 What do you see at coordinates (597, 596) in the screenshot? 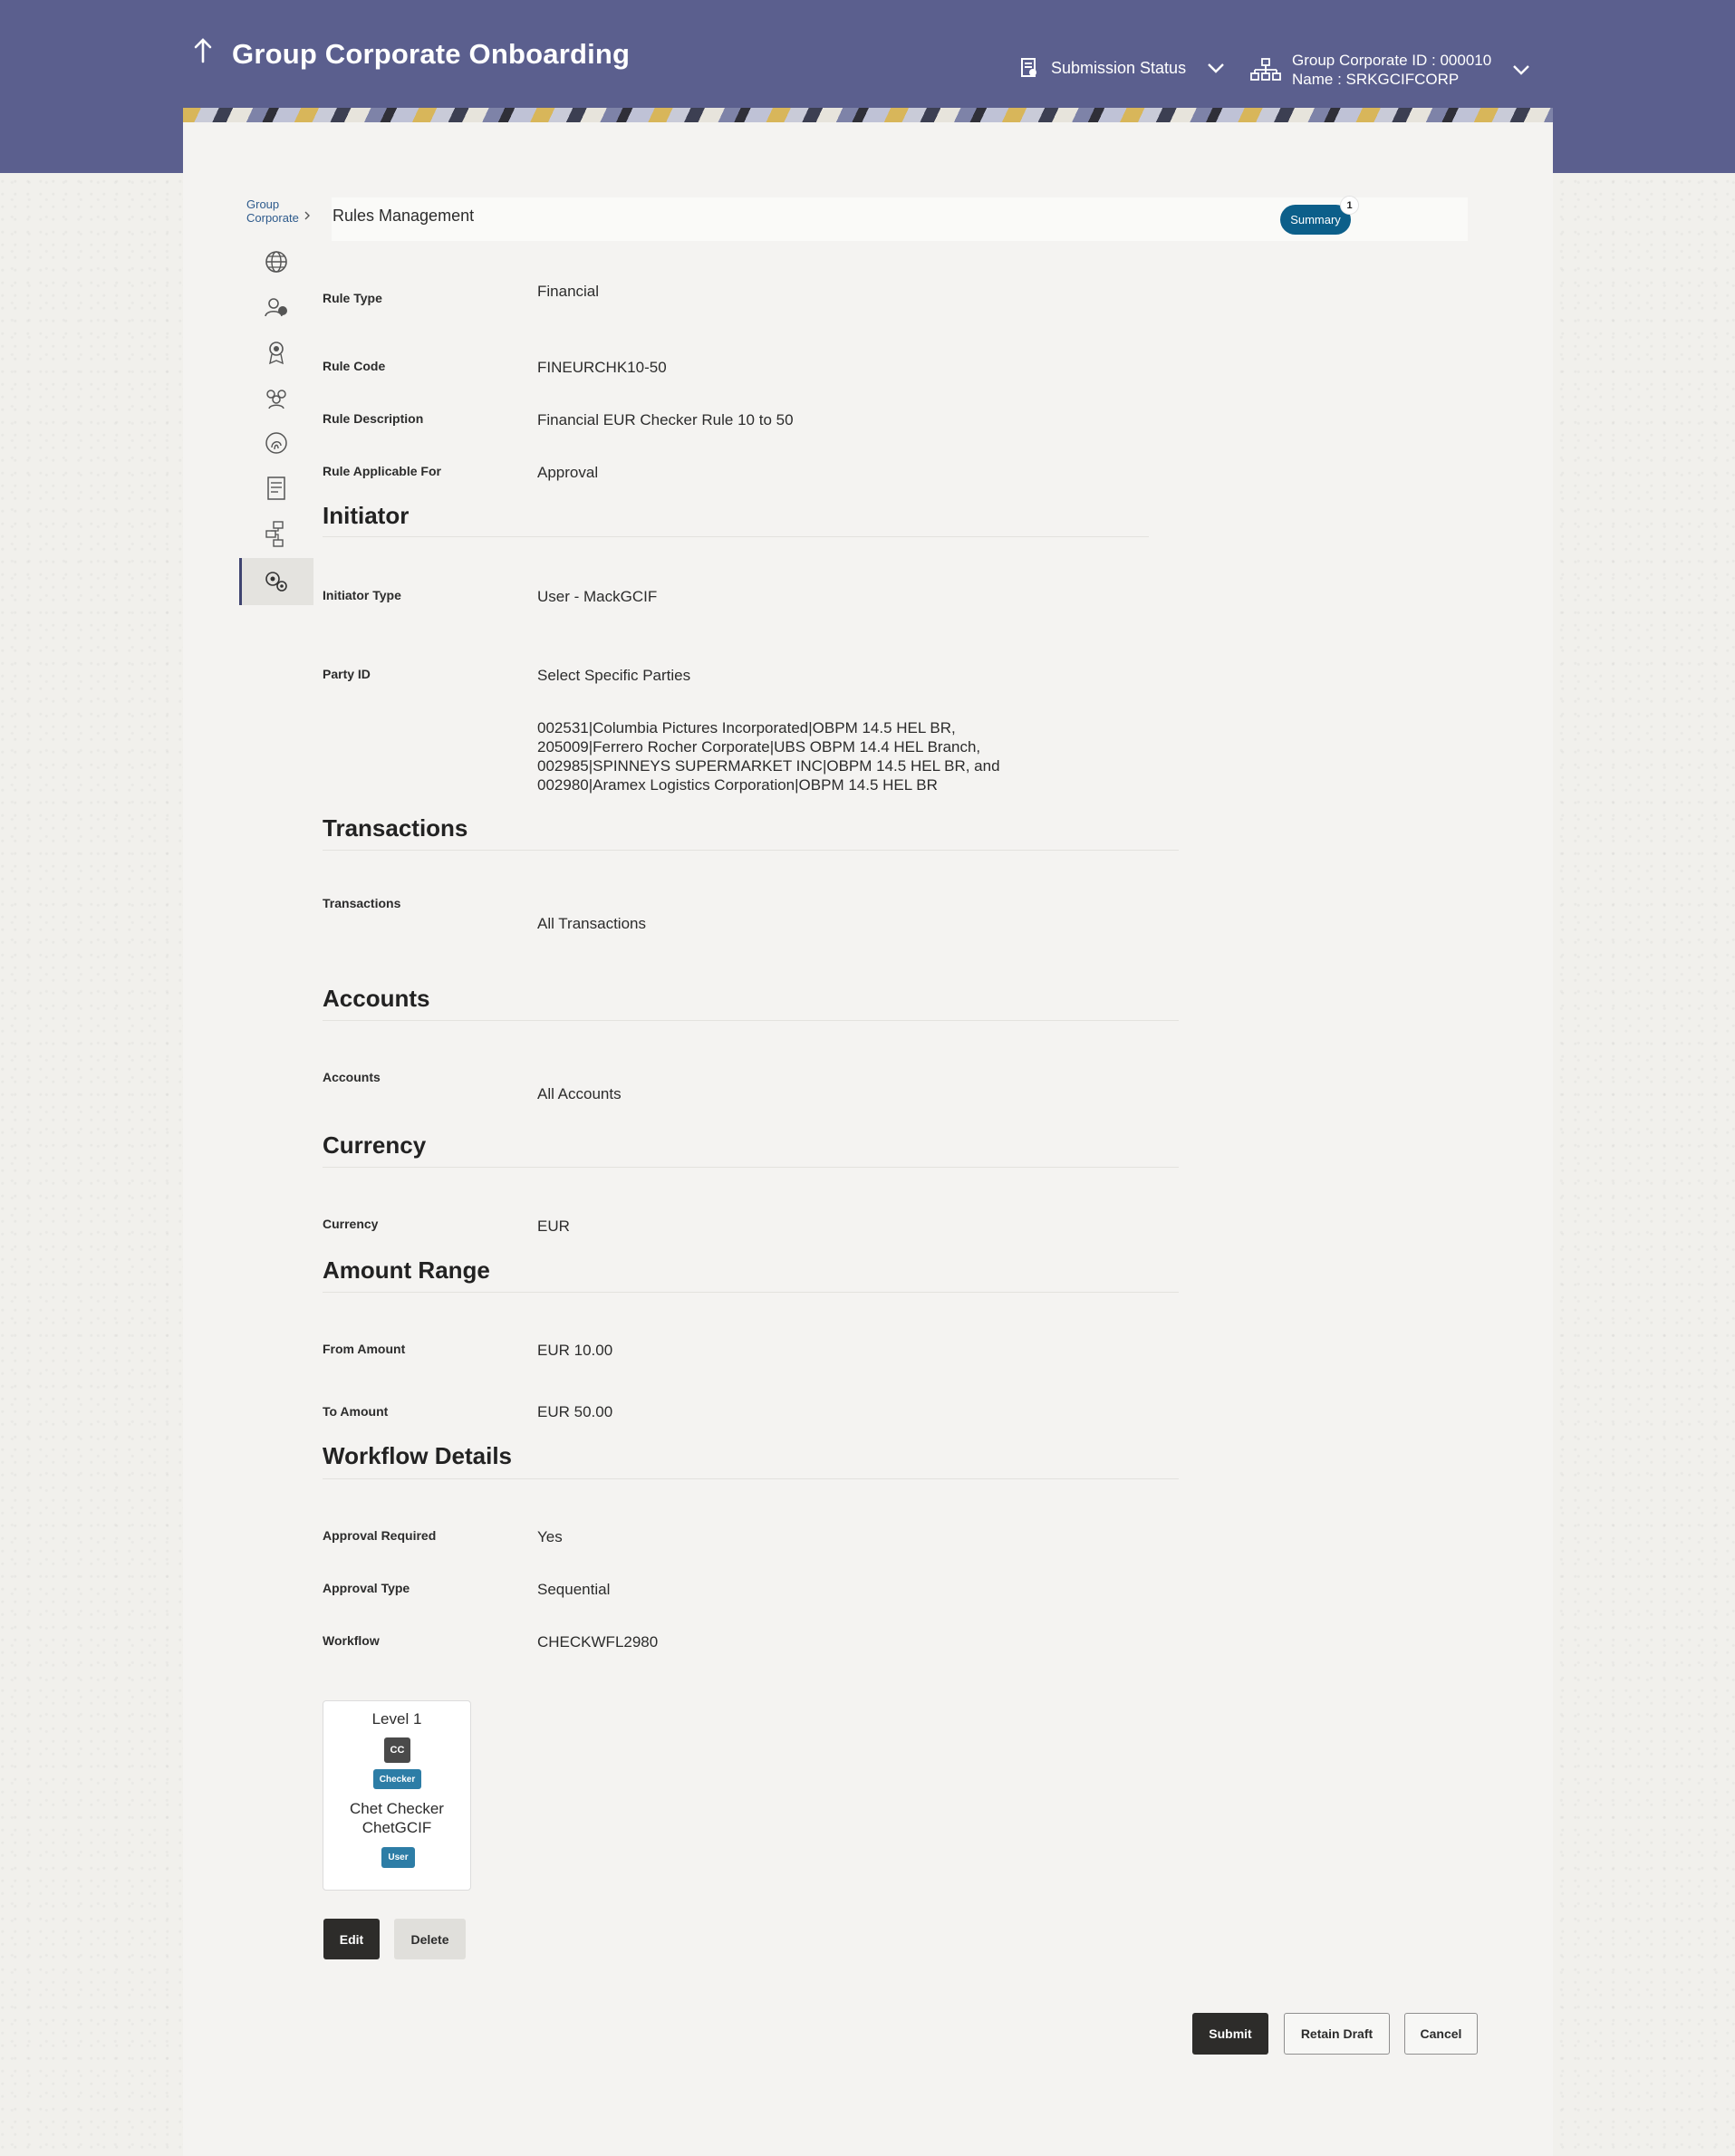
I see `initiator-type-value: User - MackGCIF` at bounding box center [597, 596].